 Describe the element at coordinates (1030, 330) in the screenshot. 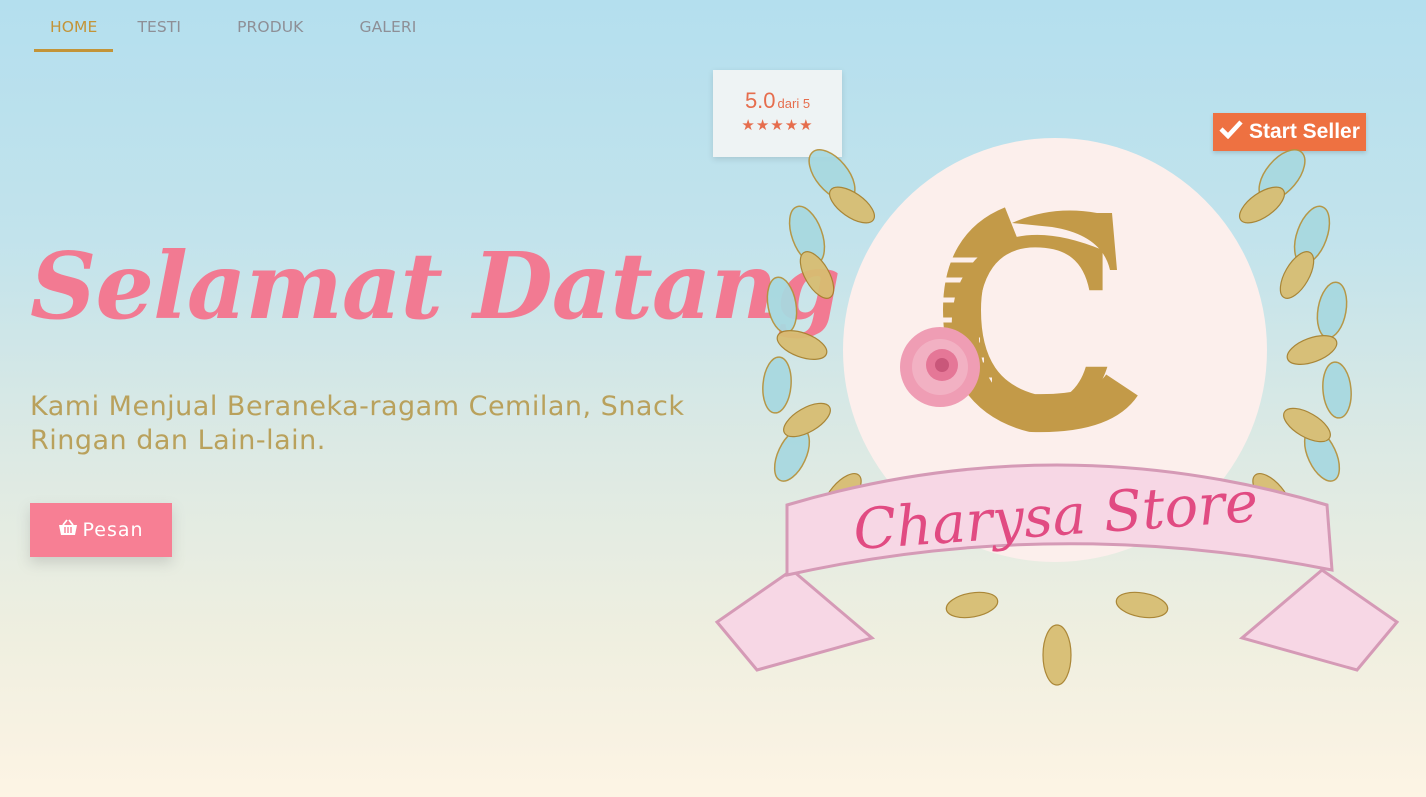

I see `monogram-letter: C` at that location.